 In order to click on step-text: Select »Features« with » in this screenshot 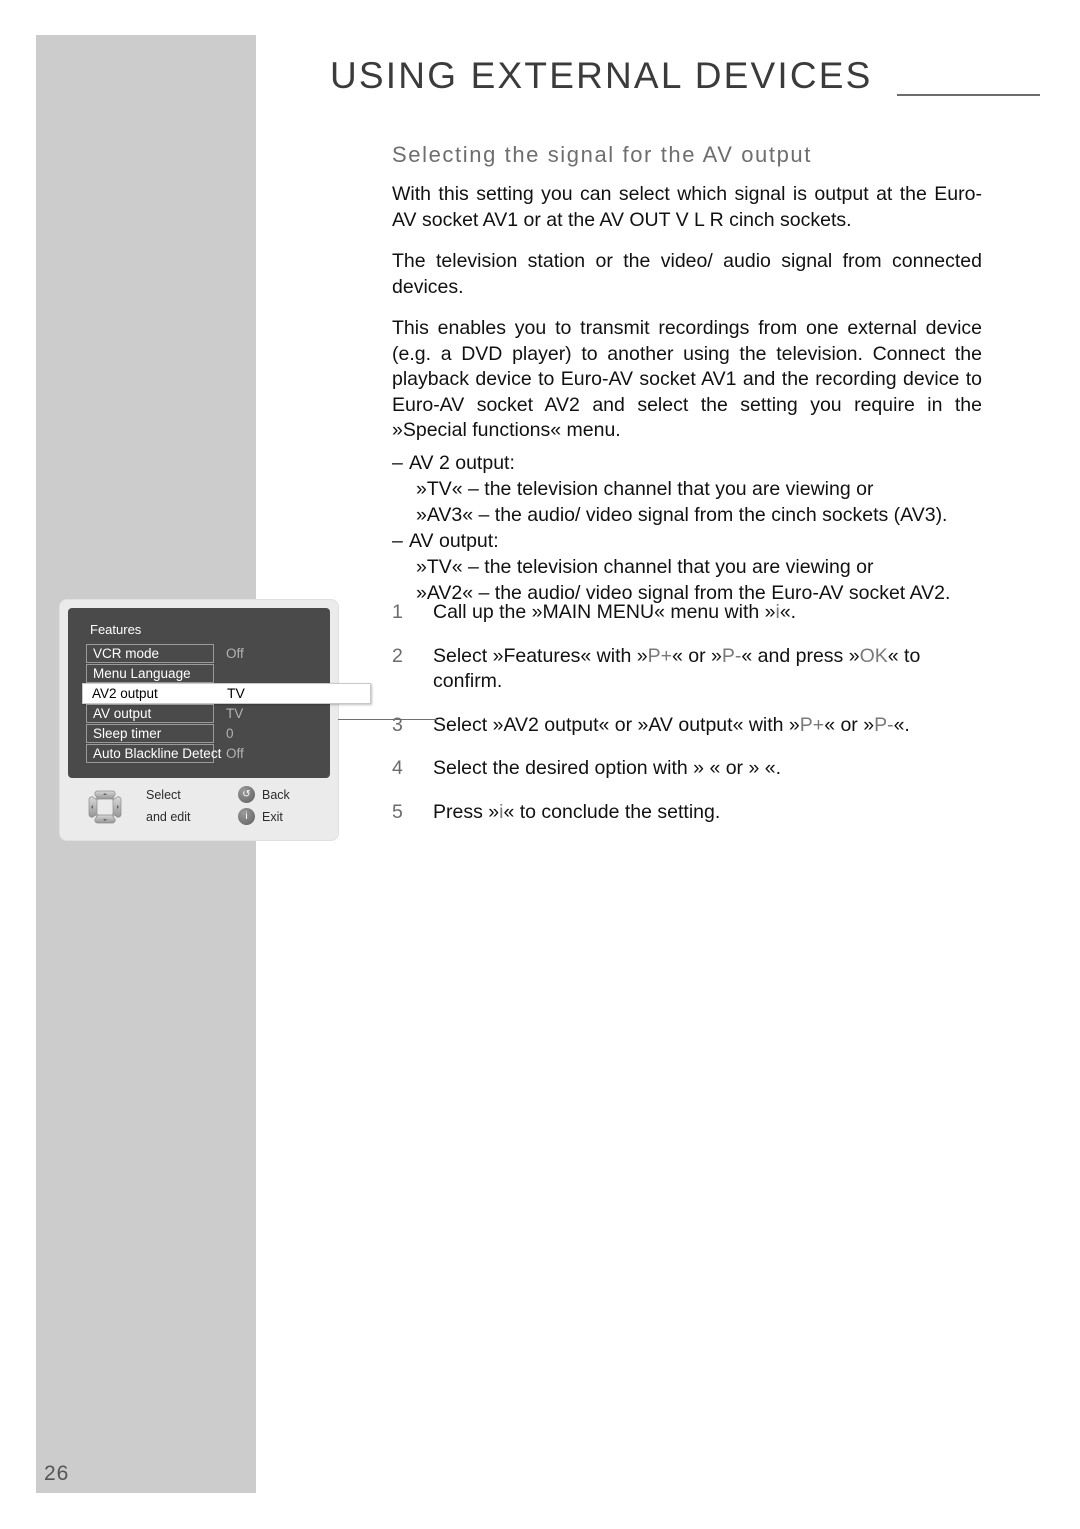, I will do `click(540, 655)`.